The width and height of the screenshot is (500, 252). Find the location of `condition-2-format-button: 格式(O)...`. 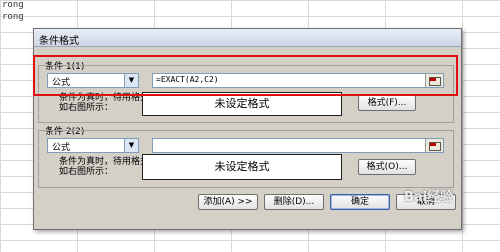

condition-2-format-button: 格式(O)... is located at coordinates (387, 167).